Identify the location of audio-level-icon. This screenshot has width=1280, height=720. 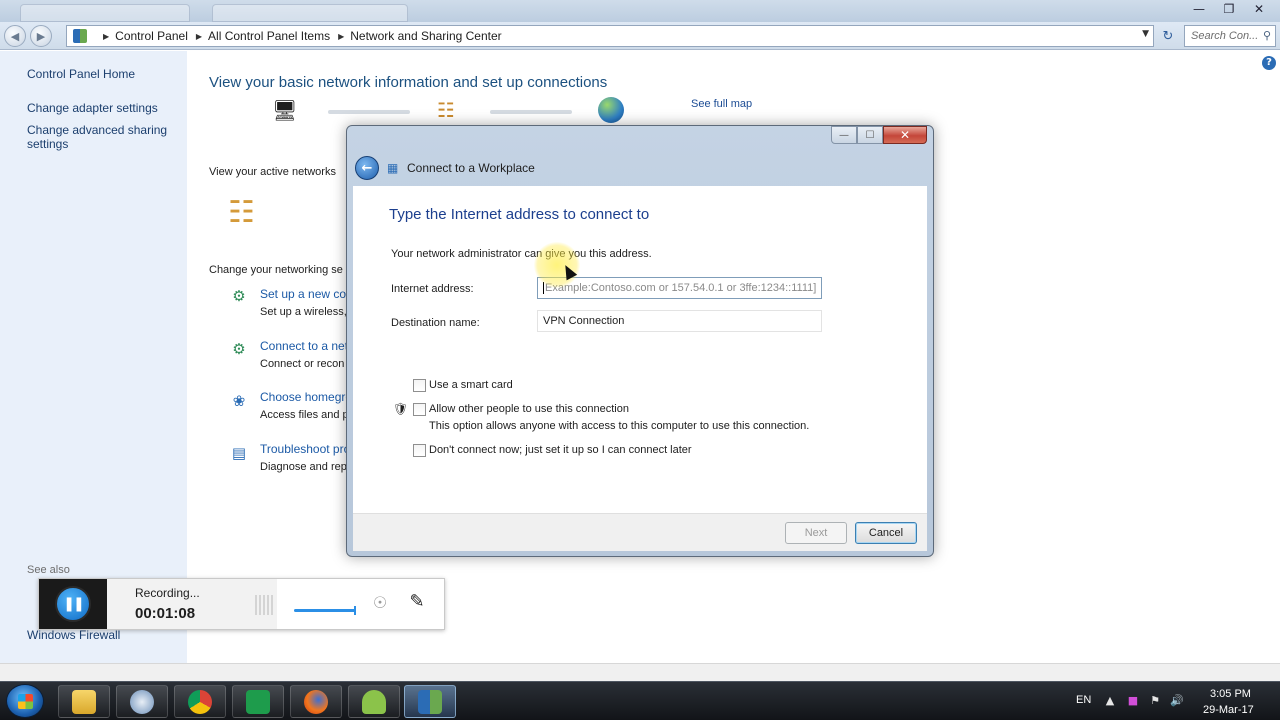
(264, 605).